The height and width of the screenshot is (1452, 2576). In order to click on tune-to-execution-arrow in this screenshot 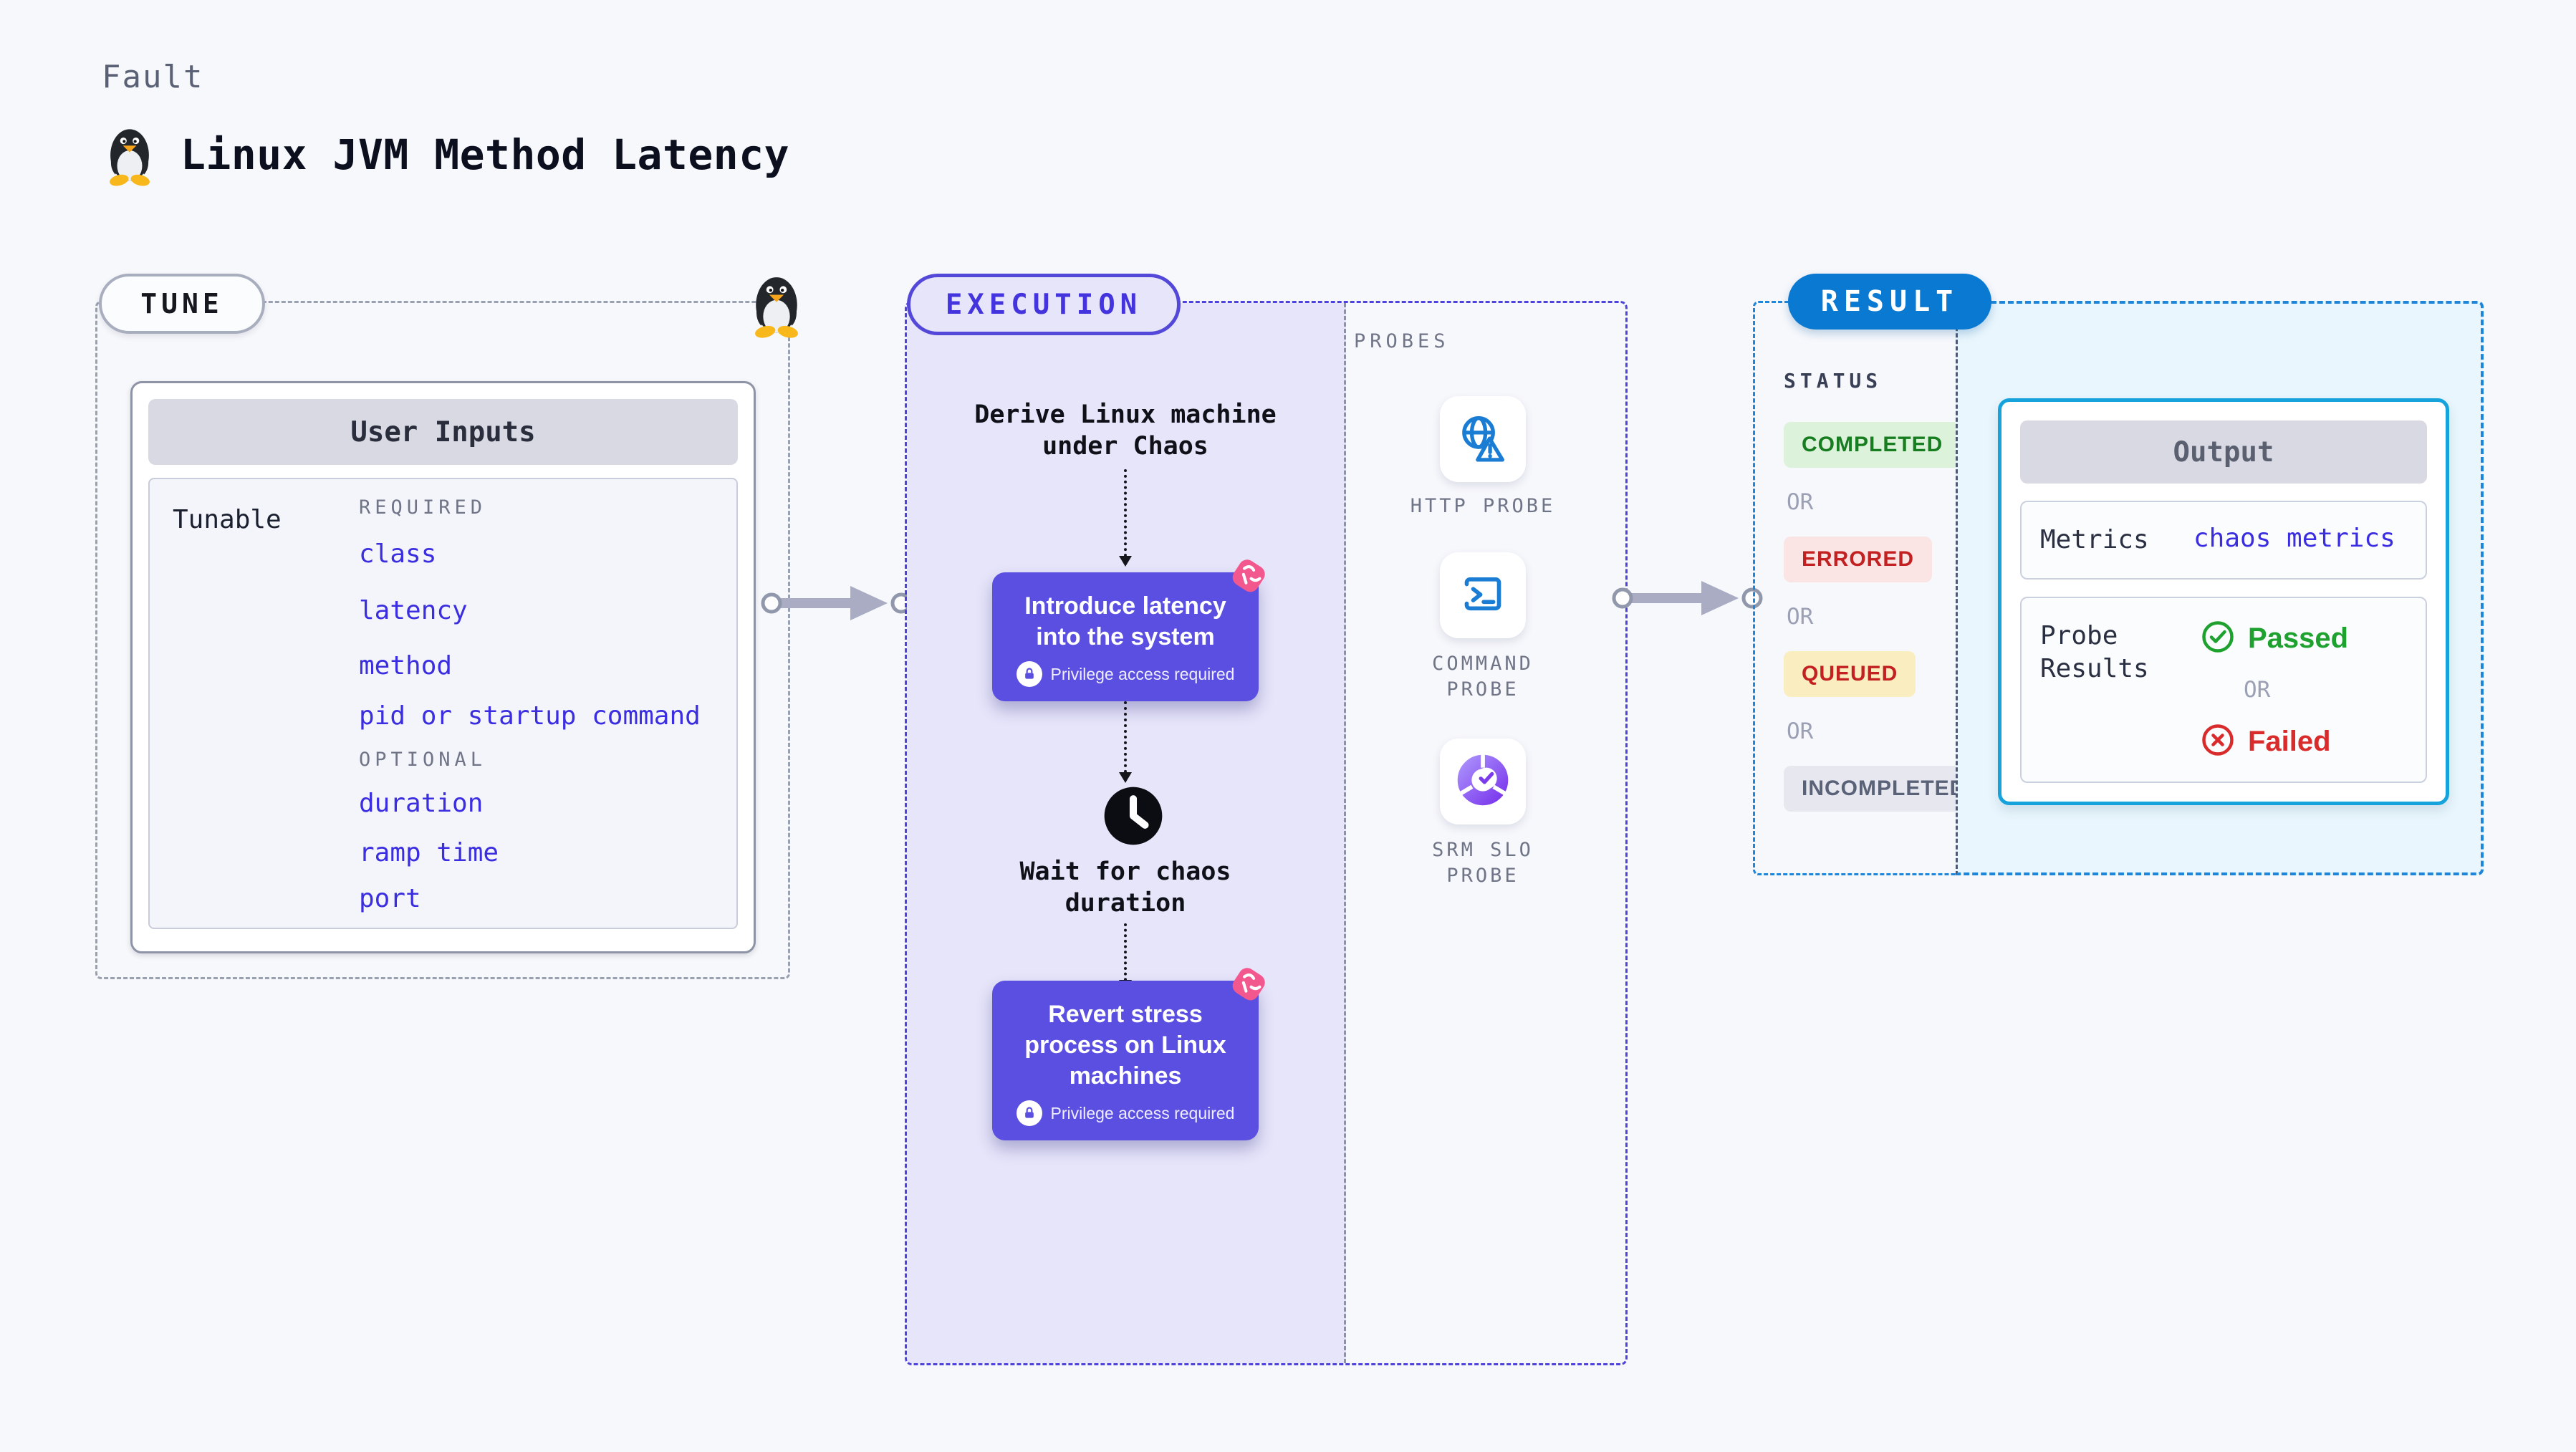, I will do `click(836, 603)`.